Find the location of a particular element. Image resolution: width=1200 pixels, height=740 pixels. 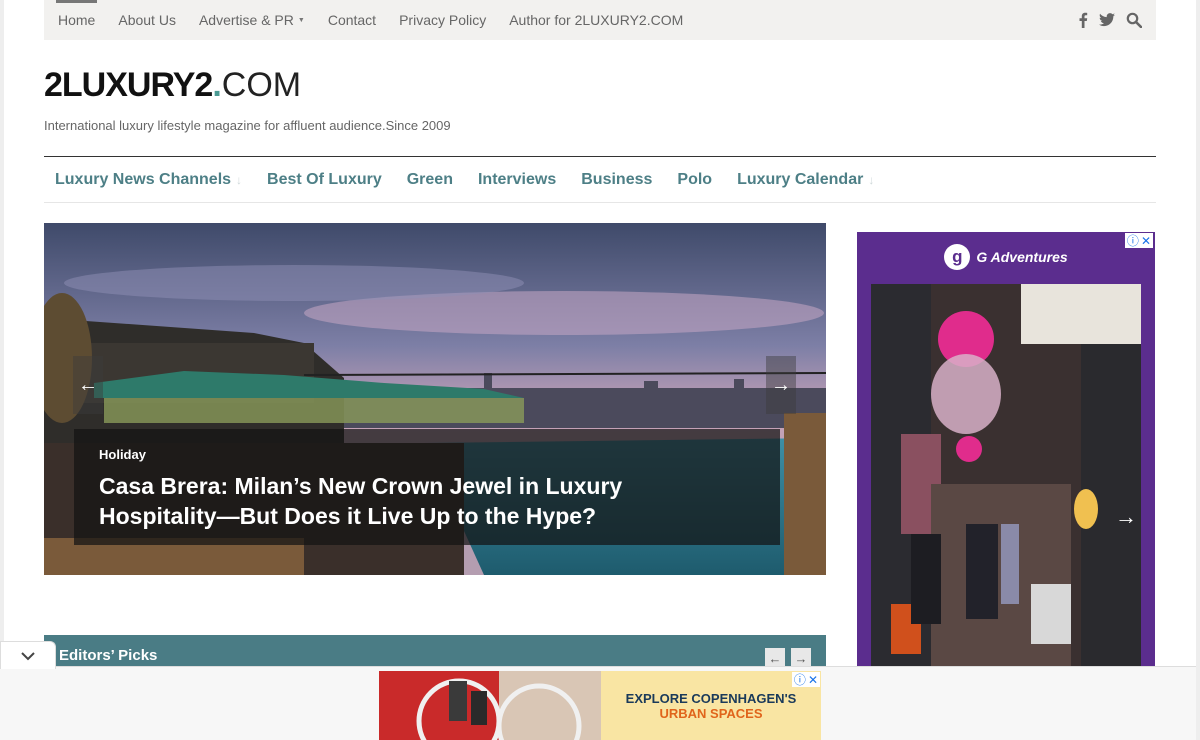

top-nav-contact: Contact is located at coordinates (352, 20).